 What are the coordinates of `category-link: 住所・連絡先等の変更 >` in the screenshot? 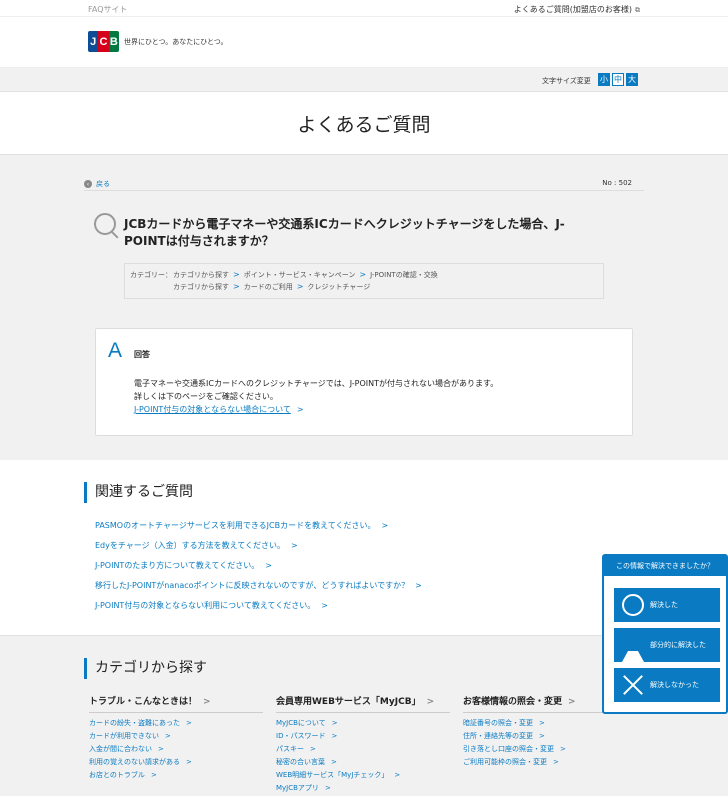 It's located at (550, 736).